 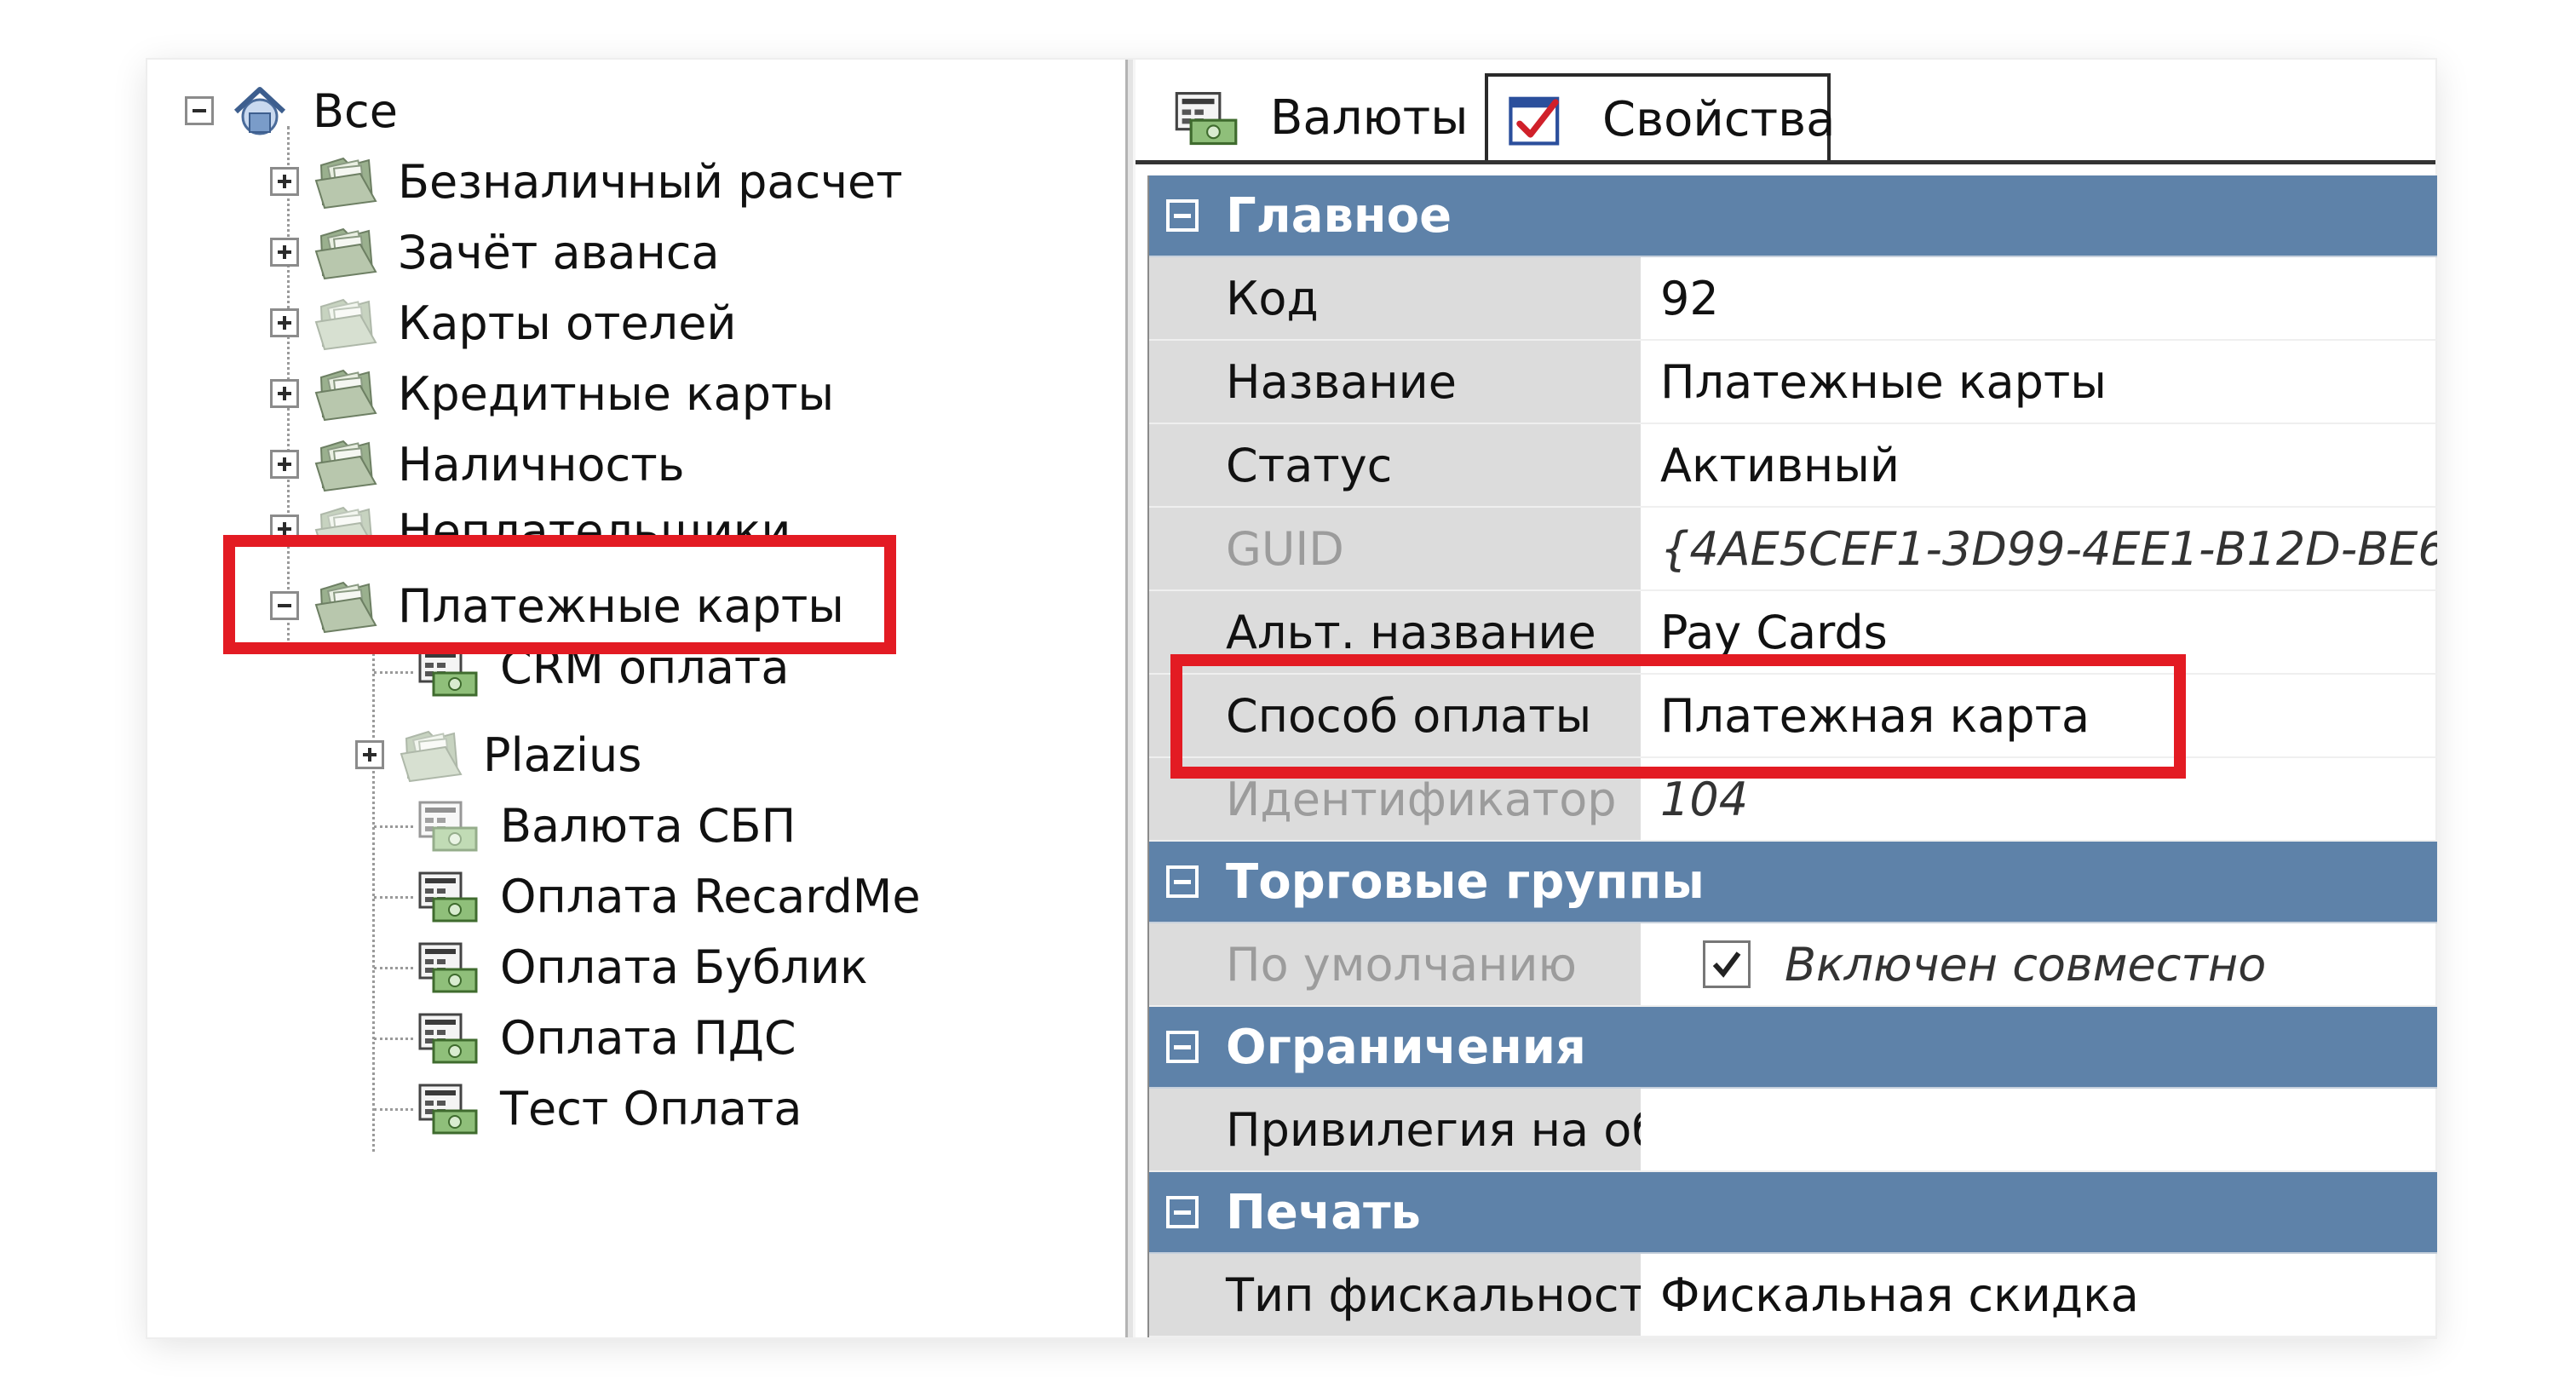 What do you see at coordinates (568, 323) in the screenshot?
I see `tree-item-label: Карты отелей` at bounding box center [568, 323].